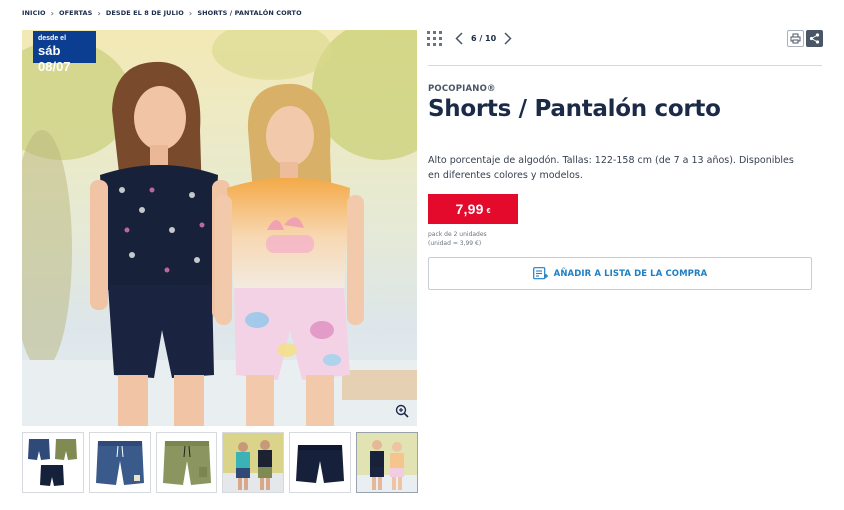 The height and width of the screenshot is (510, 844). I want to click on chevron-left-icon, so click(459, 38).